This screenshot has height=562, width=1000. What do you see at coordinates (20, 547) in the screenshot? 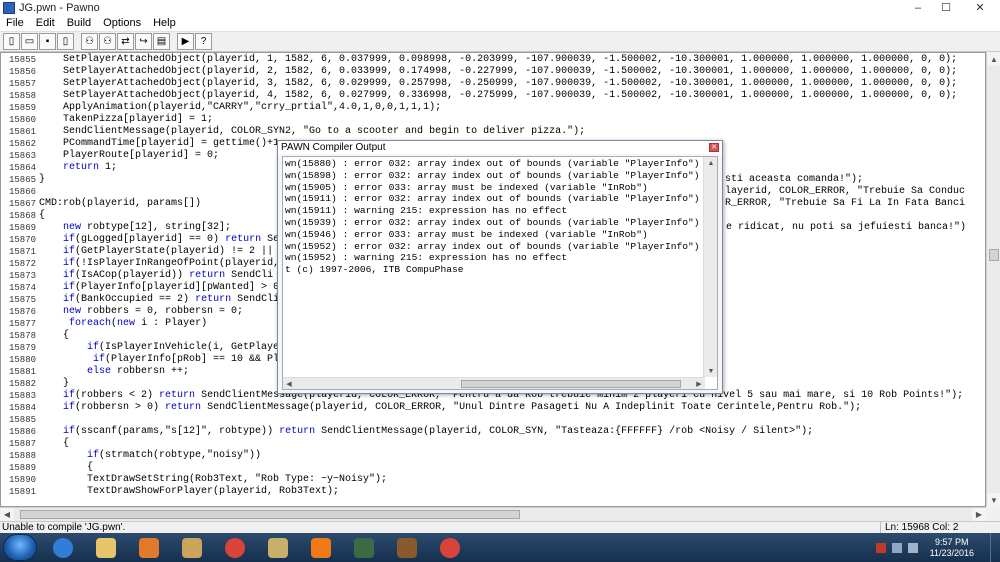
I see `start-button` at bounding box center [20, 547].